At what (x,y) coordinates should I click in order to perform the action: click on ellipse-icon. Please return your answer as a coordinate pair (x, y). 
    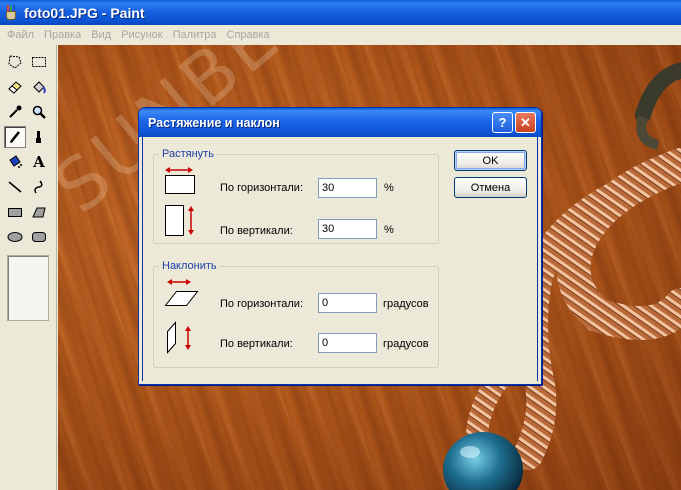
    Looking at the image, I should click on (15, 237).